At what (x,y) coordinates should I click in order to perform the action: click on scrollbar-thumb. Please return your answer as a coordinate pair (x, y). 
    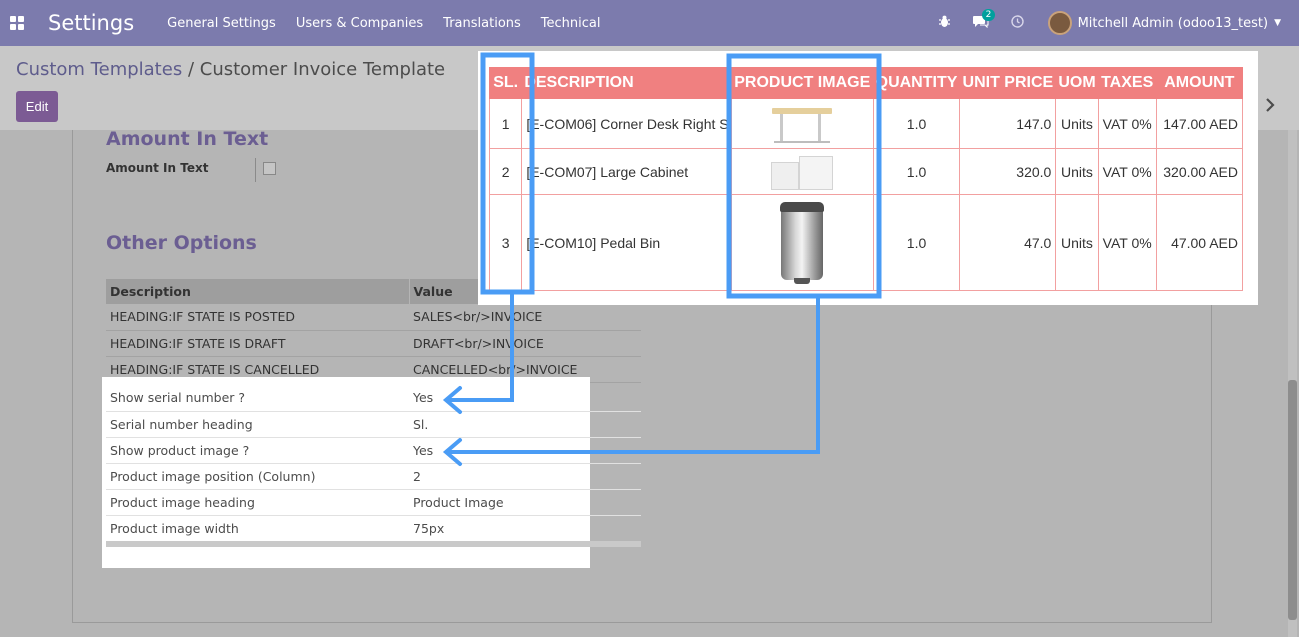
    Looking at the image, I should click on (1292, 500).